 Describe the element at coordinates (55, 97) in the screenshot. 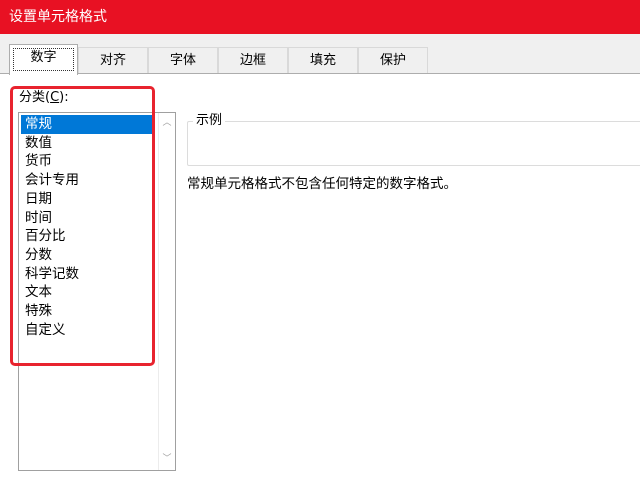

I see `category-label-hotkey: C` at that location.